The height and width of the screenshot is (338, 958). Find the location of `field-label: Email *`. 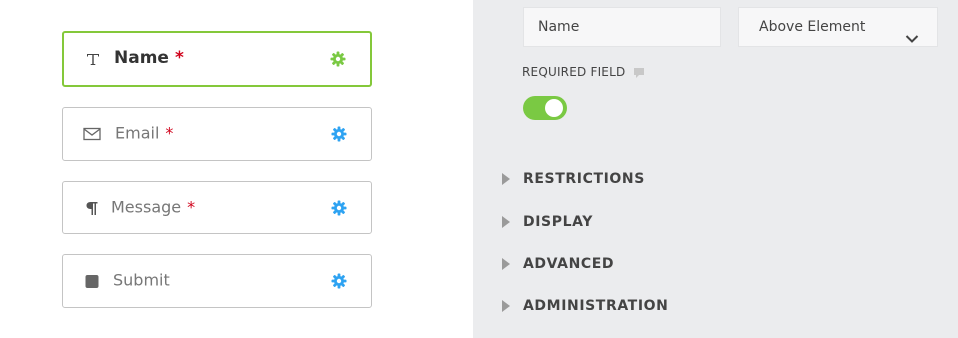

field-label: Email * is located at coordinates (144, 133).